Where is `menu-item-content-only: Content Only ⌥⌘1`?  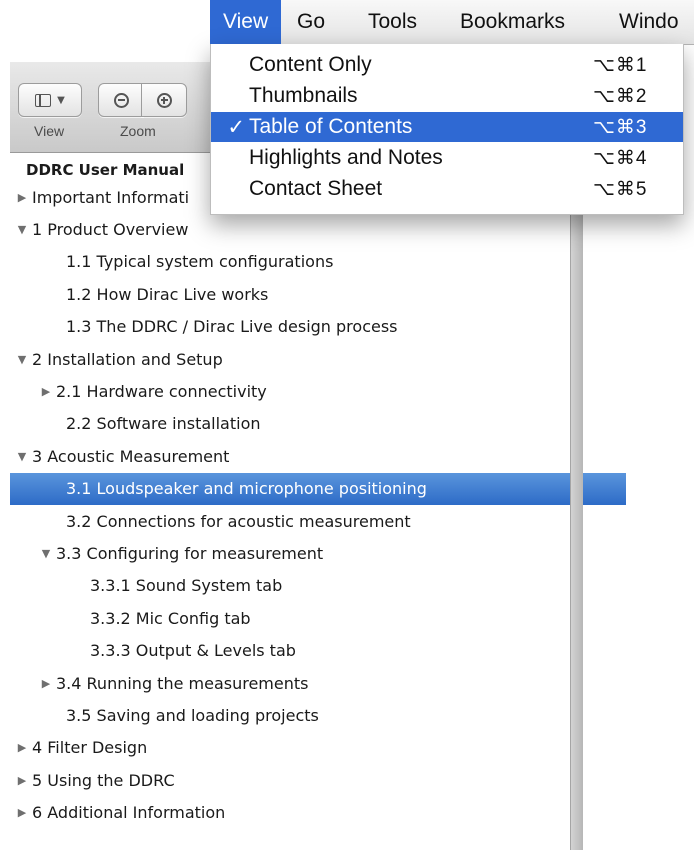
menu-item-content-only: Content Only ⌥⌘1 is located at coordinates (447, 65).